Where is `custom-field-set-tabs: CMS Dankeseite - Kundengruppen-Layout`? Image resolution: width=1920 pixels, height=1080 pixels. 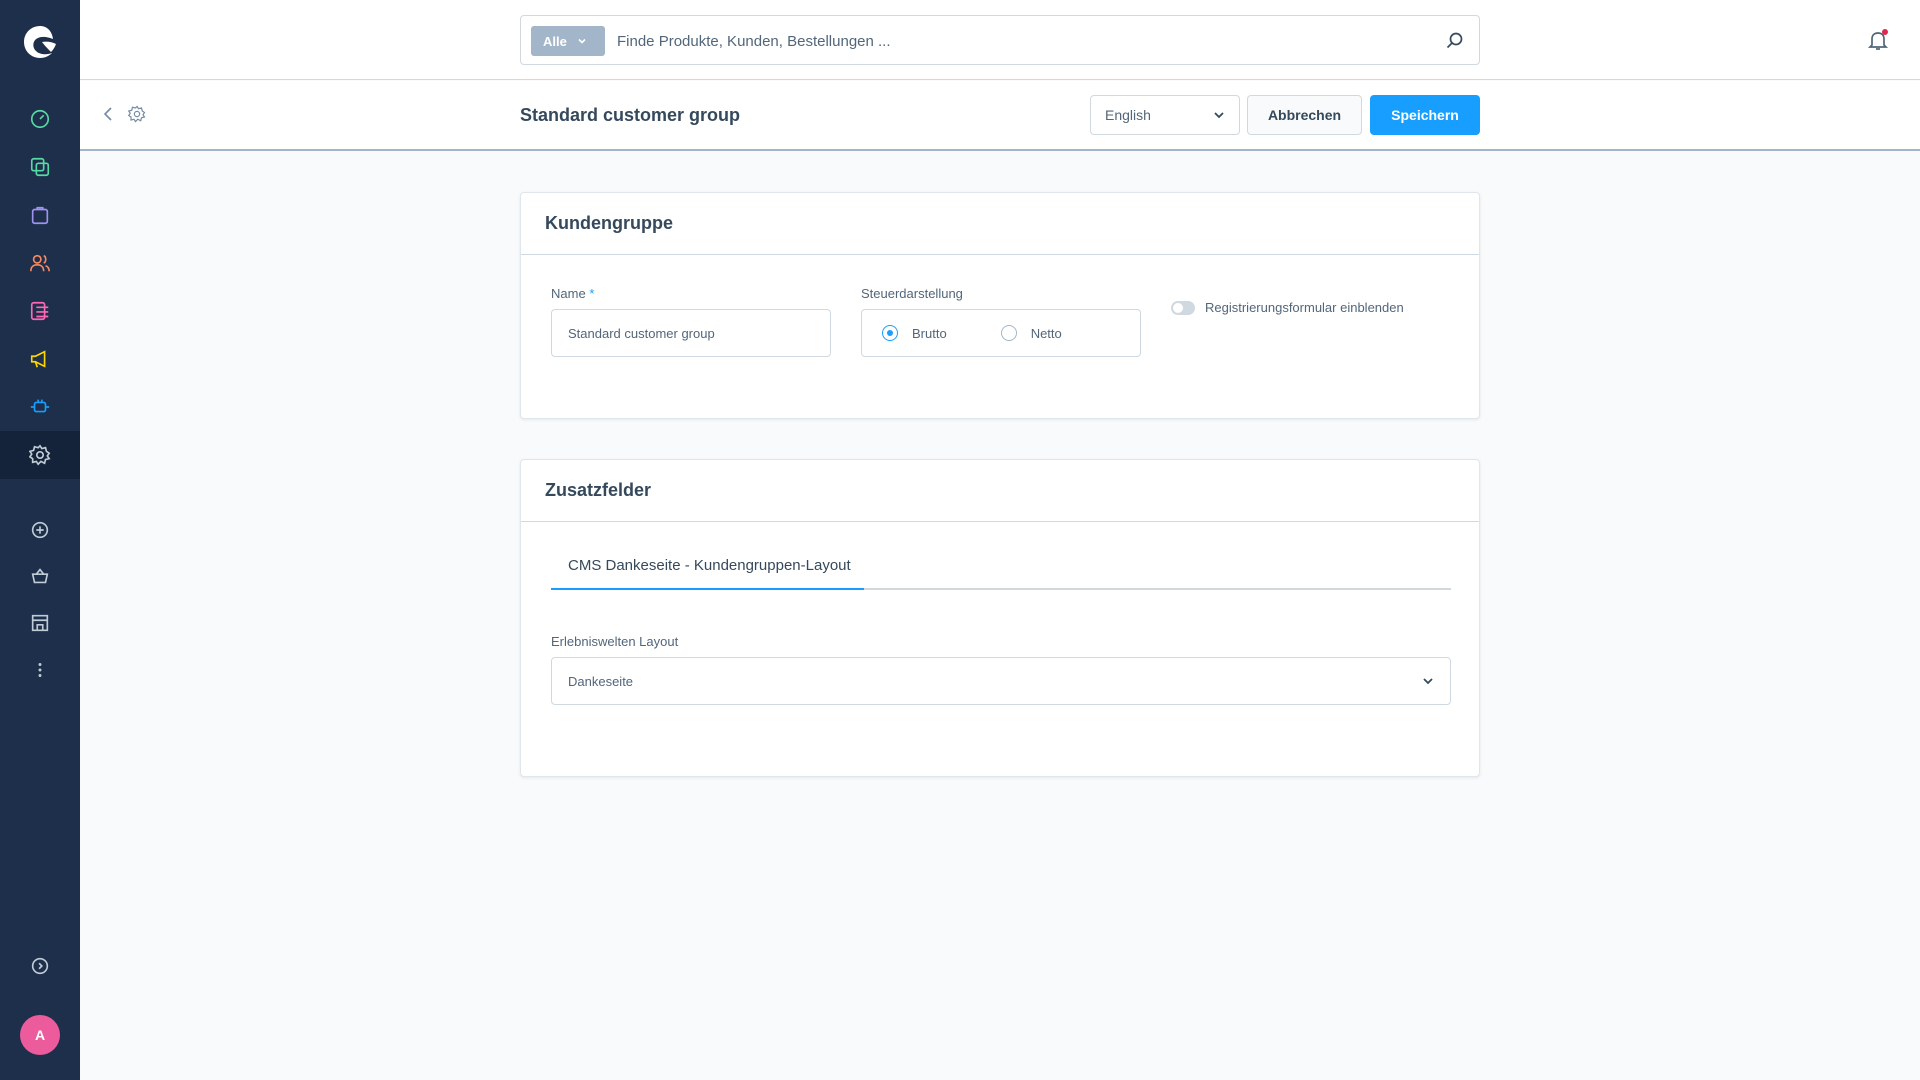 custom-field-set-tabs: CMS Dankeseite - Kundengruppen-Layout is located at coordinates (1001, 570).